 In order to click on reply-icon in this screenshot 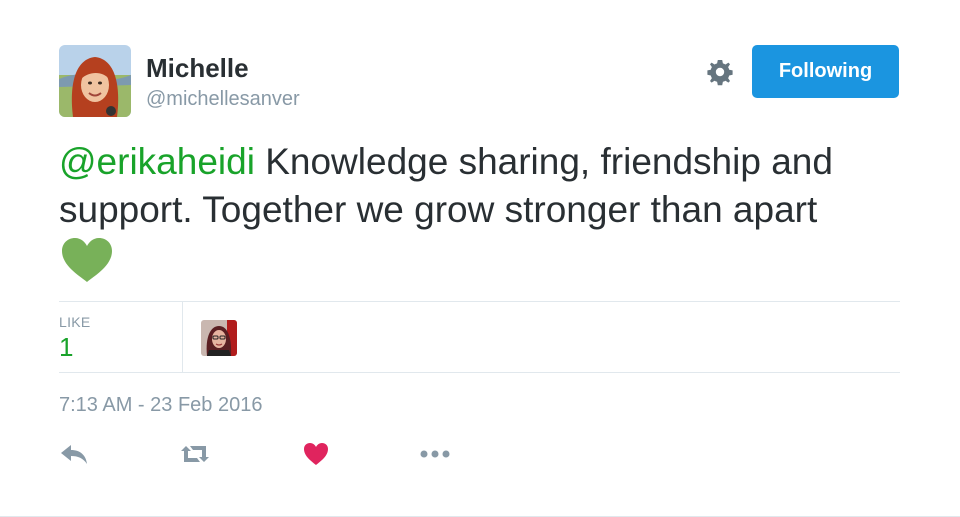, I will do `click(77, 454)`.